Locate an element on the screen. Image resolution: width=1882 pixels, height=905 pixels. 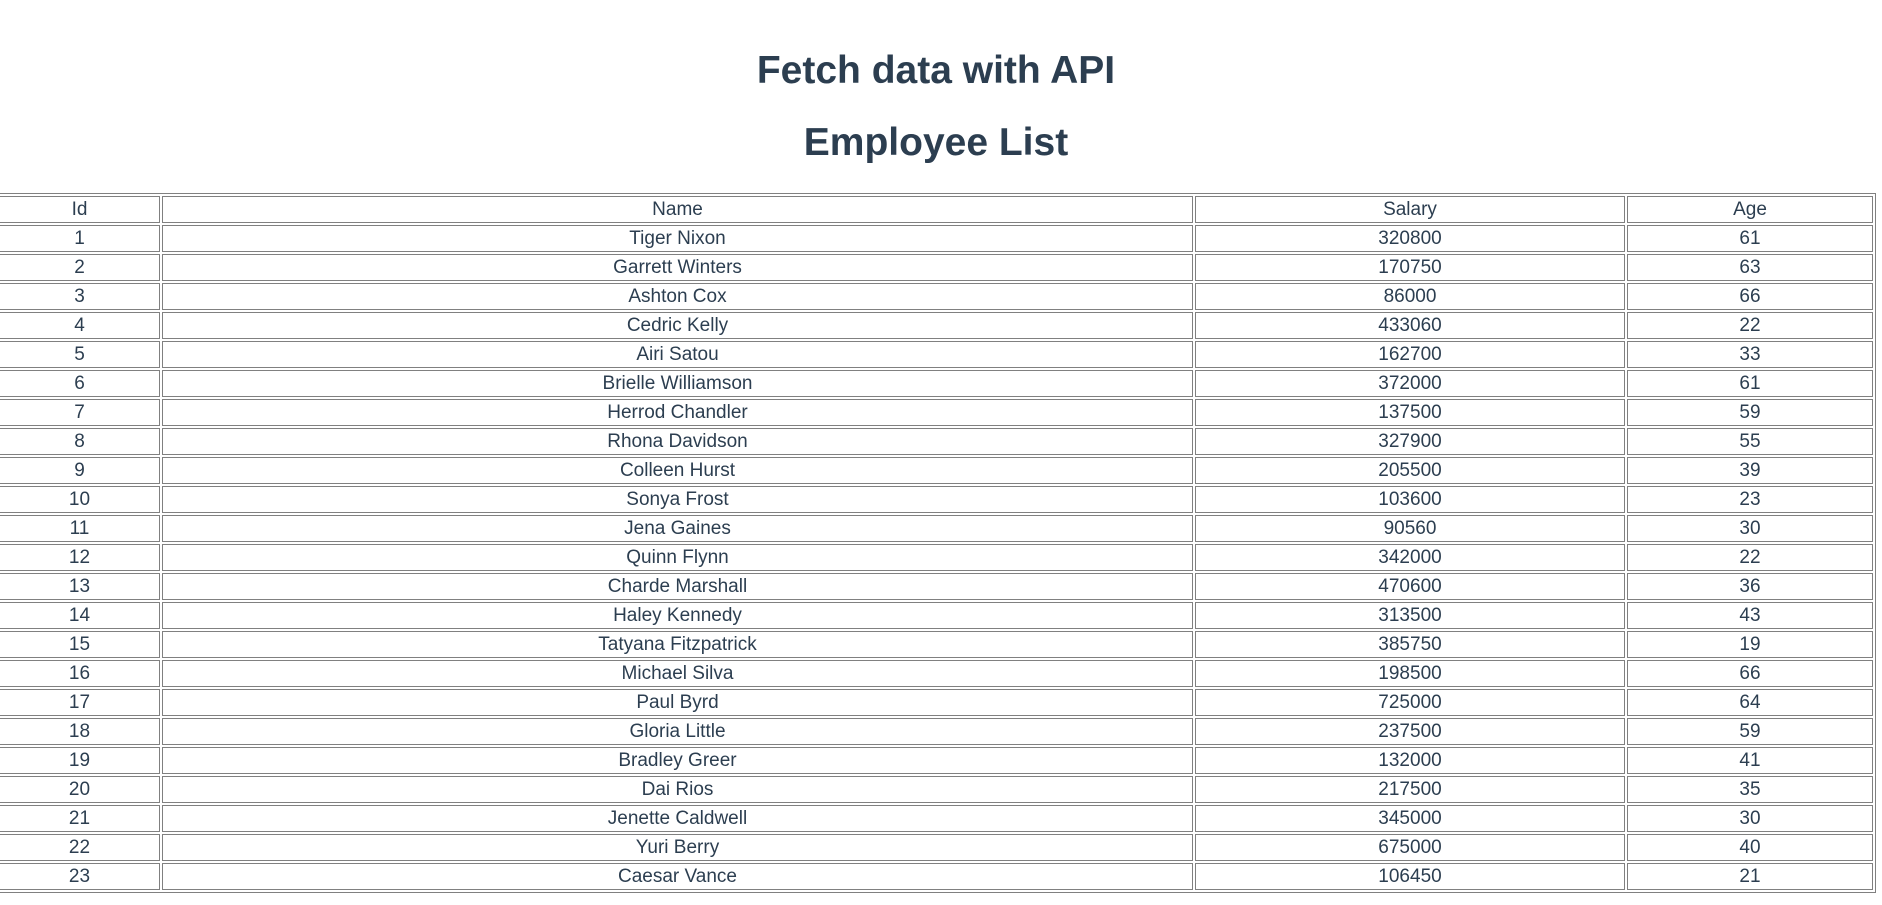
column-header-id: Id is located at coordinates (80, 209).